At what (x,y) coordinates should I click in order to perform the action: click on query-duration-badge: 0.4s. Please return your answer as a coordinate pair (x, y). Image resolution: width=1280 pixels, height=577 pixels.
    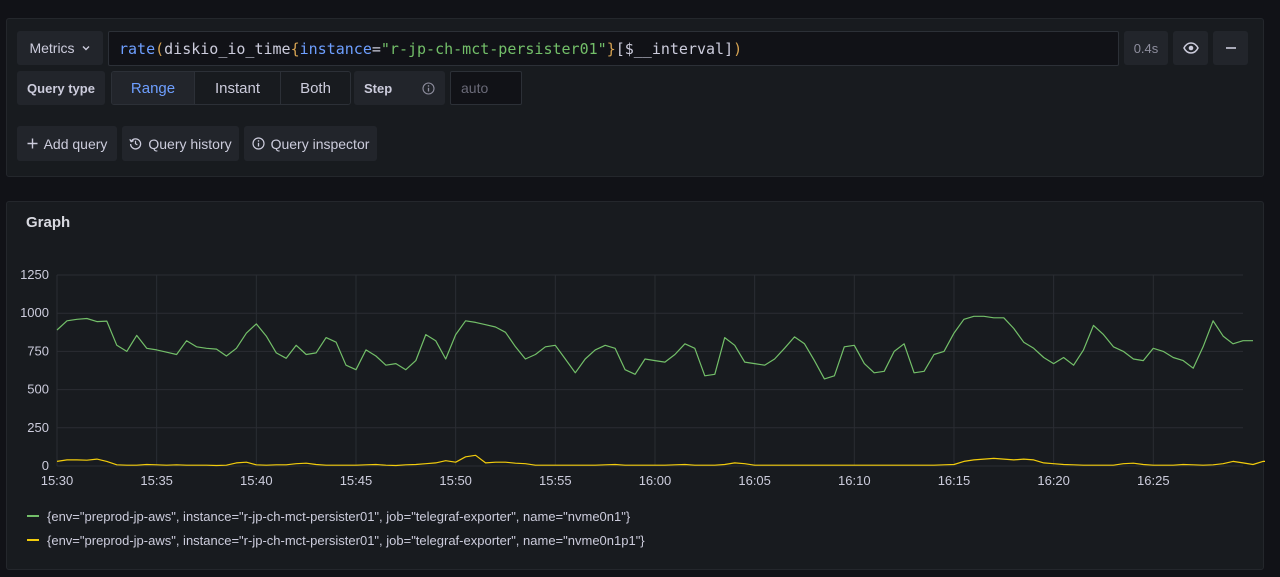
    Looking at the image, I should click on (1146, 48).